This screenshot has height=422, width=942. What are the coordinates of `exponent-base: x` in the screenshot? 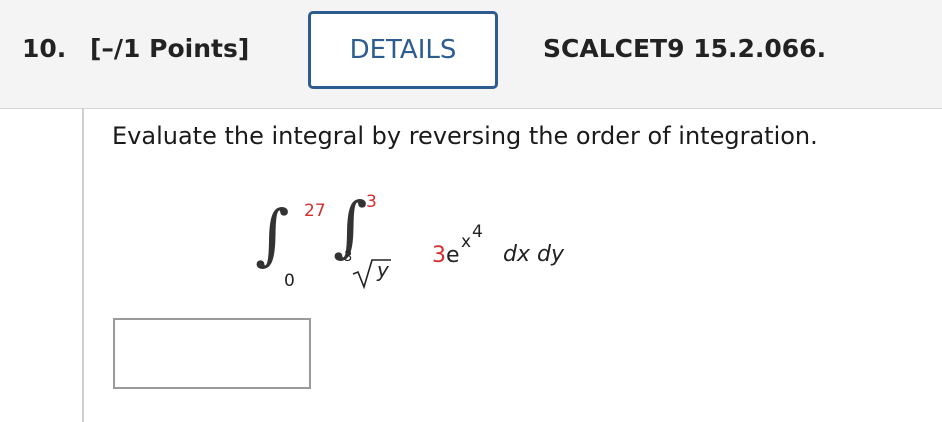 It's located at (466, 242).